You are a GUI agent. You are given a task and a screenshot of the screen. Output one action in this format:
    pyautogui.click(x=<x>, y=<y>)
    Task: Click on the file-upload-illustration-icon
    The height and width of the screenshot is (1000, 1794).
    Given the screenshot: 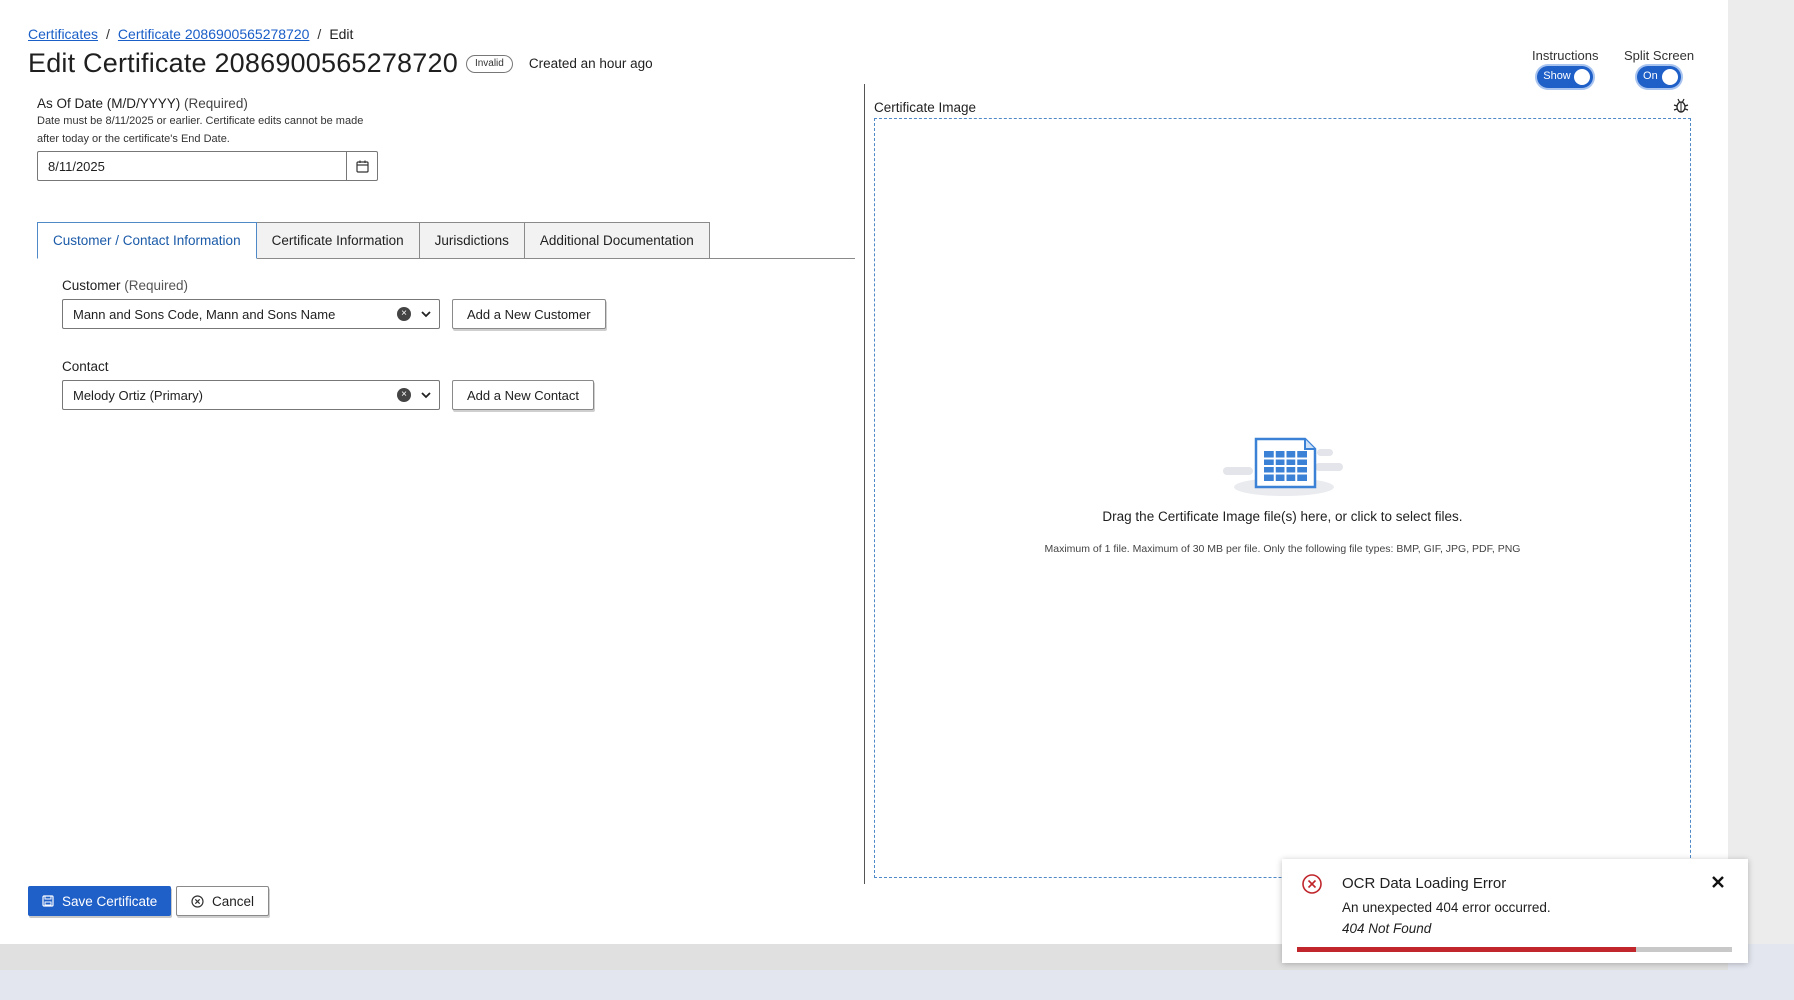 What is the action you would take?
    pyautogui.click(x=1283, y=466)
    